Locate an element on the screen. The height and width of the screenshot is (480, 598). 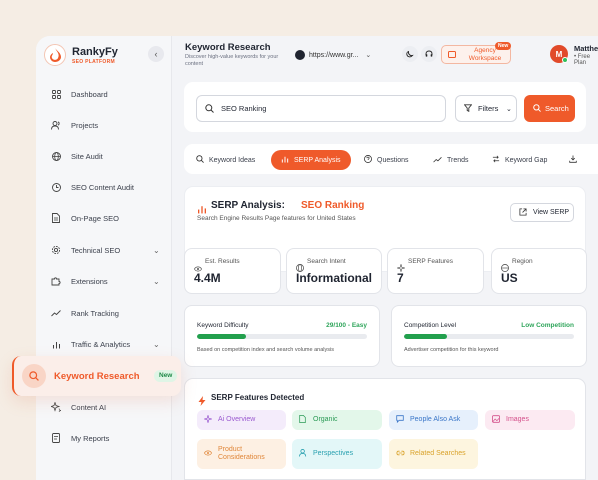
site-selector: https://www.gr... ⌄ is located at coordinates (333, 55).